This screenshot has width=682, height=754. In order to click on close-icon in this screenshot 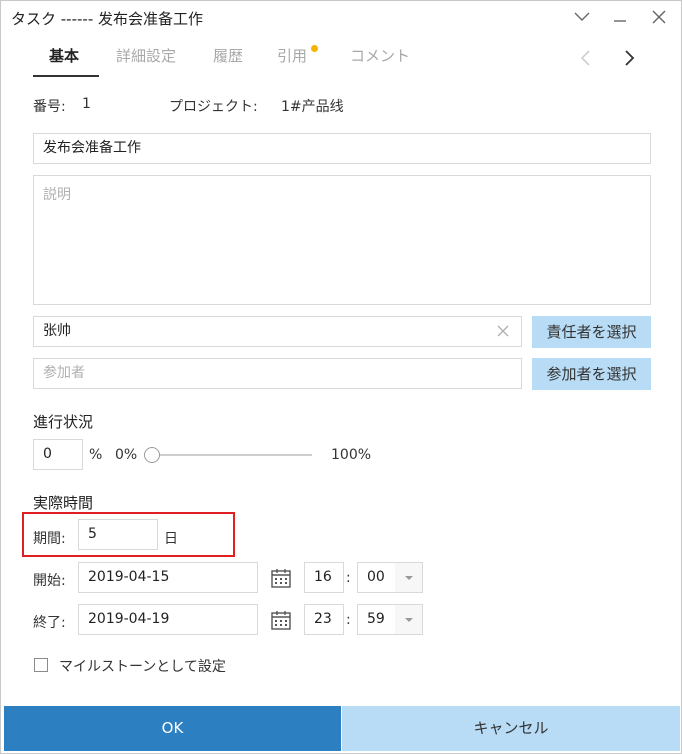, I will do `click(659, 17)`.